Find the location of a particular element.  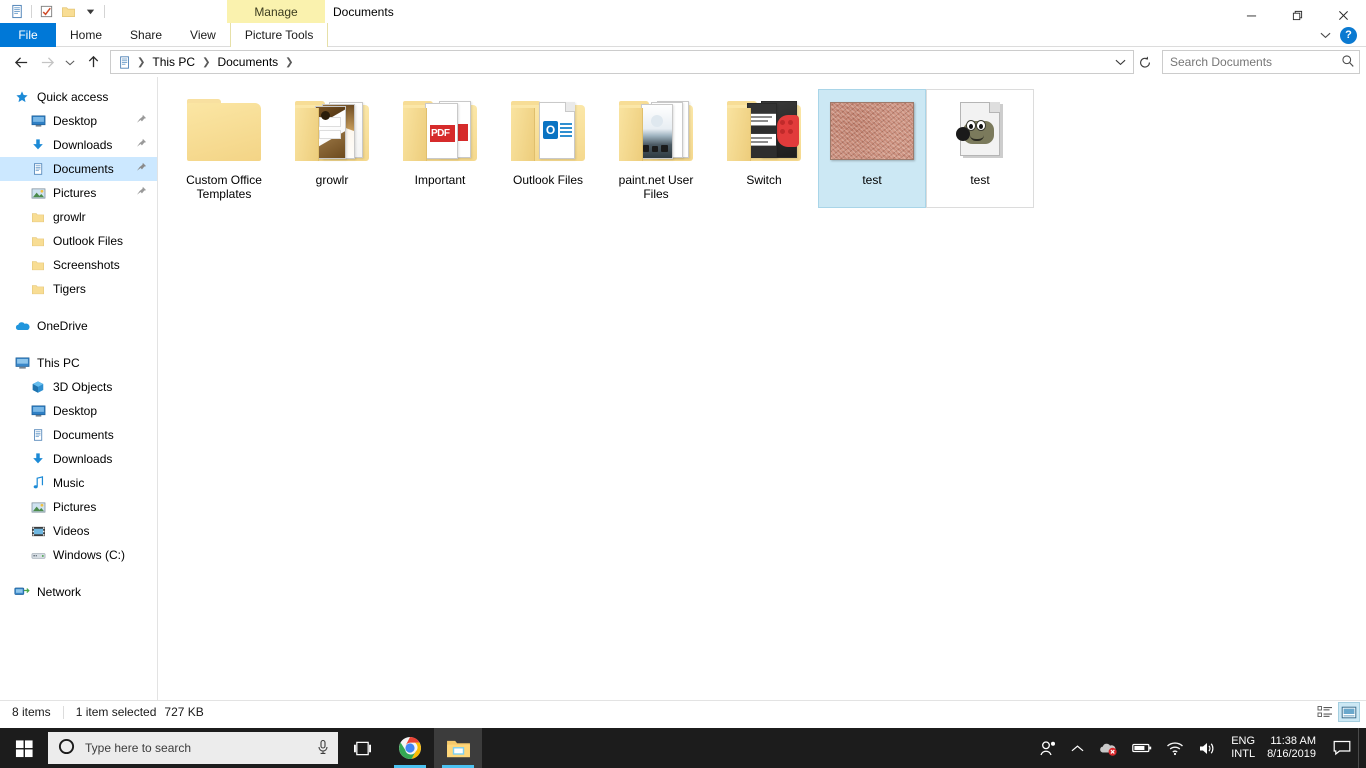

sidebar-item-documents-pc: Documents is located at coordinates (78, 435).